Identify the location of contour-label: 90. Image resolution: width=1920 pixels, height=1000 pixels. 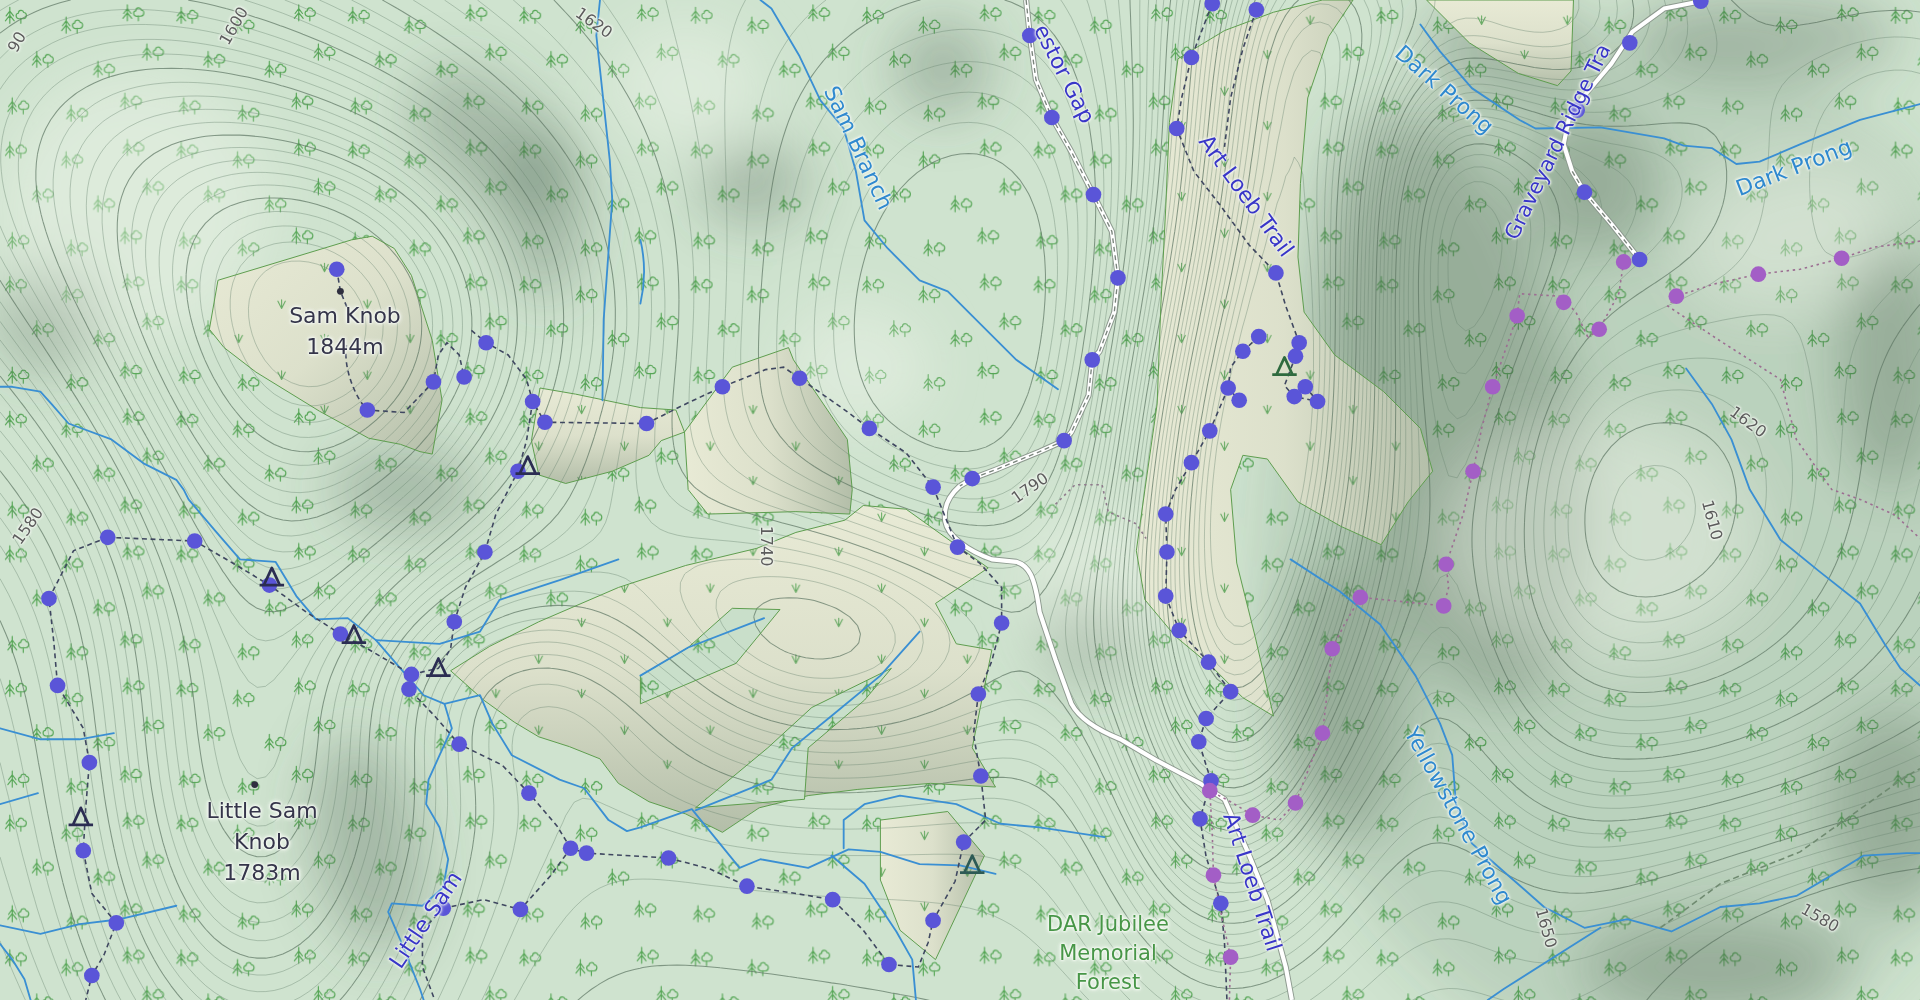
(17, 42).